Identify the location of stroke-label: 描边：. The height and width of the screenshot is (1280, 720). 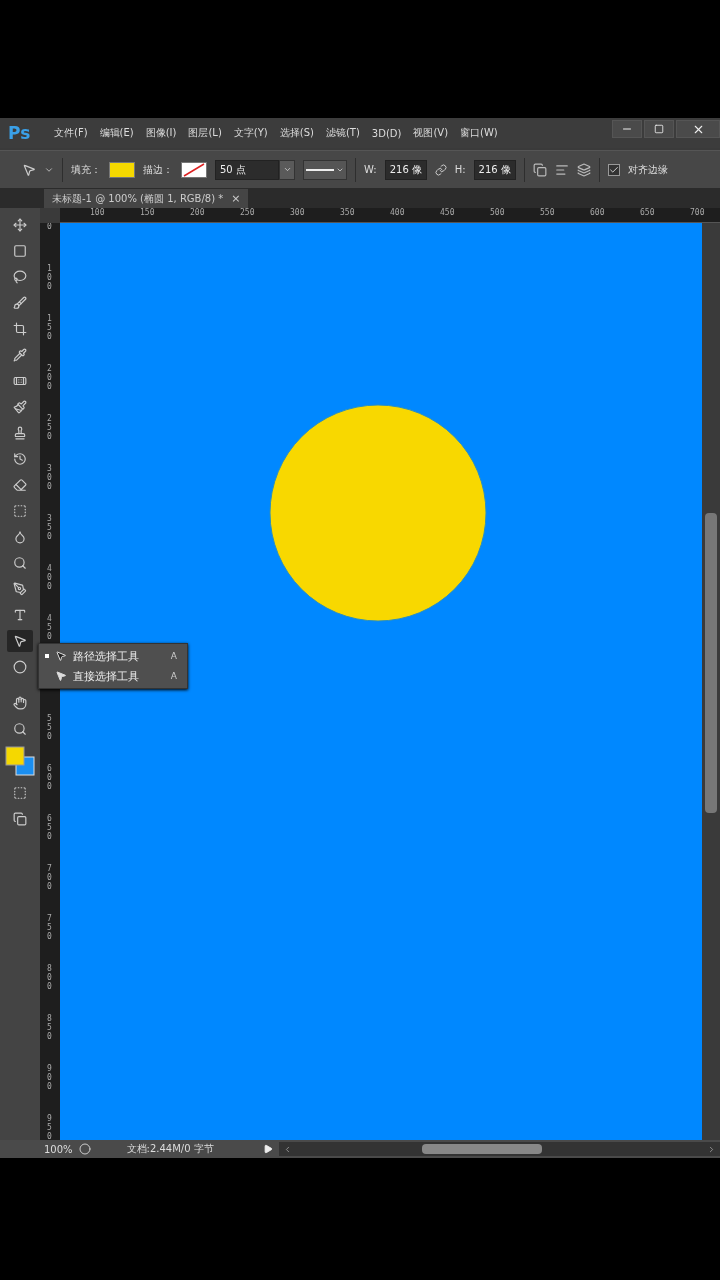
(158, 169).